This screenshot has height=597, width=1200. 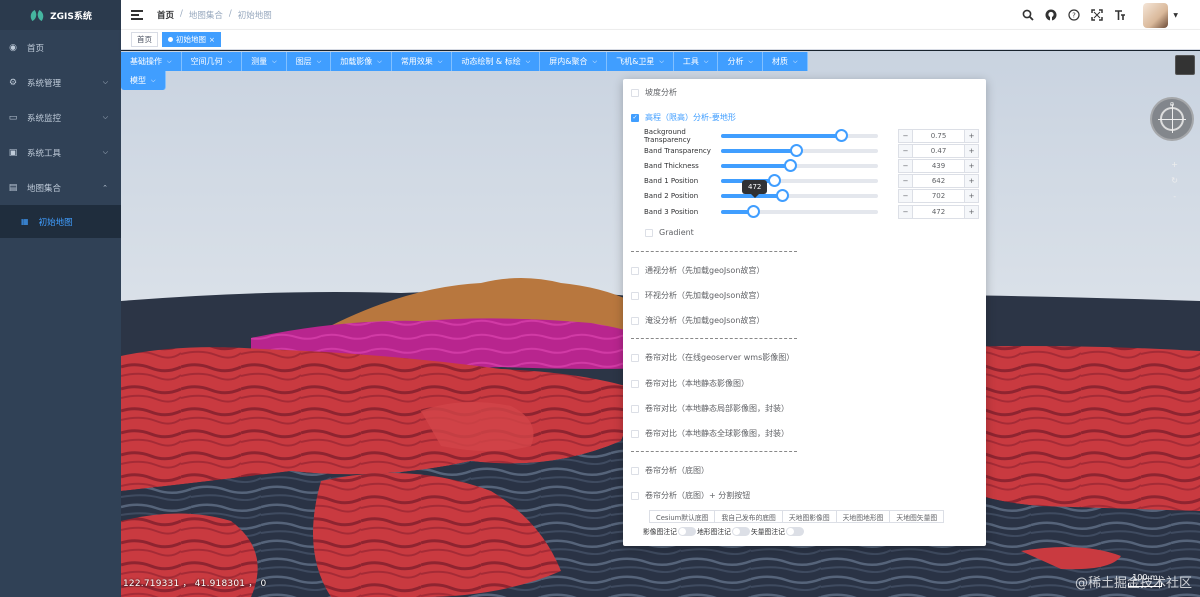 I want to click on menu-measure: 测量 ⌵, so click(x=264, y=61).